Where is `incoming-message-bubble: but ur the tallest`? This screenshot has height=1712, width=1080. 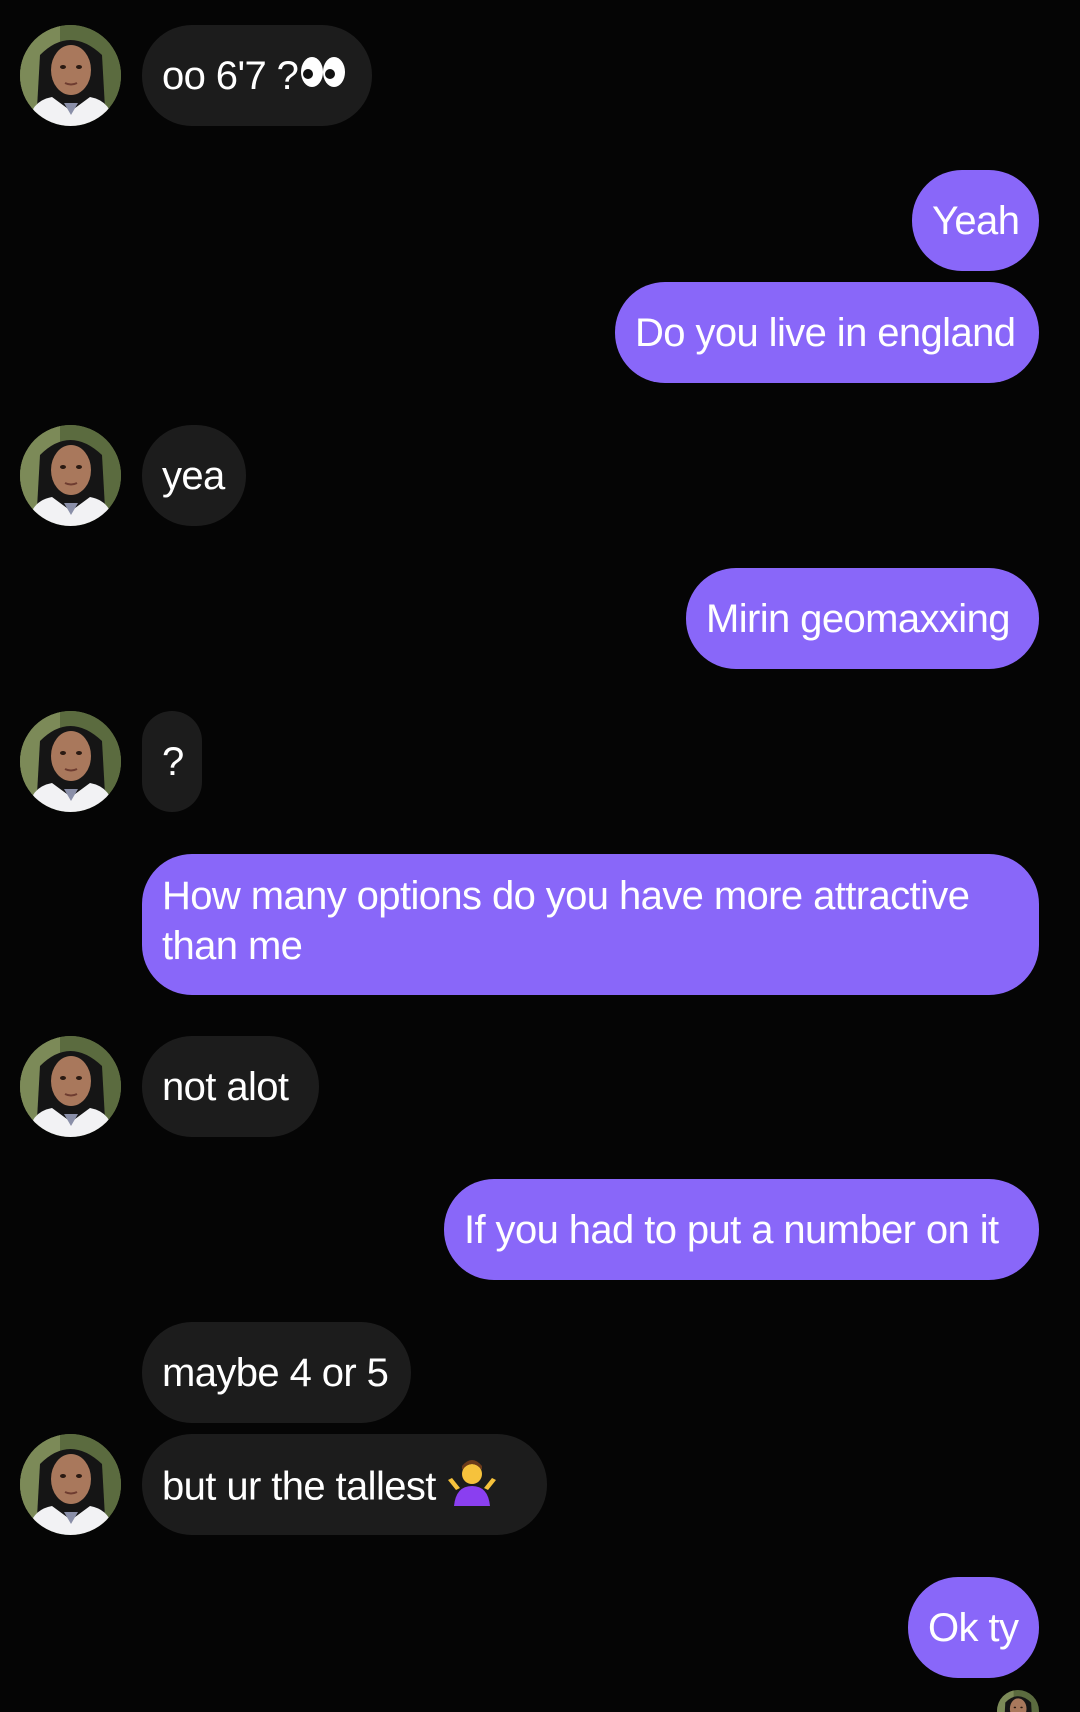
incoming-message-bubble: but ur the tallest is located at coordinates (344, 1484).